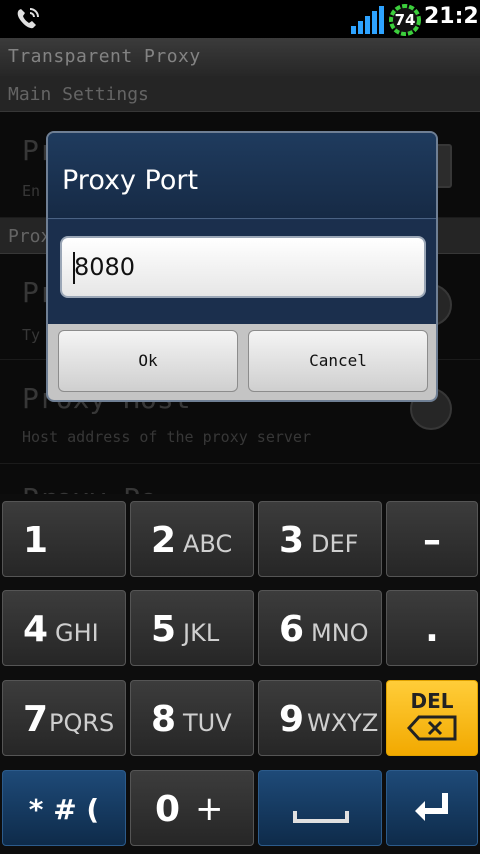 This screenshot has width=480, height=854. What do you see at coordinates (240, 19) in the screenshot?
I see `status-bar: 74 21:27` at bounding box center [240, 19].